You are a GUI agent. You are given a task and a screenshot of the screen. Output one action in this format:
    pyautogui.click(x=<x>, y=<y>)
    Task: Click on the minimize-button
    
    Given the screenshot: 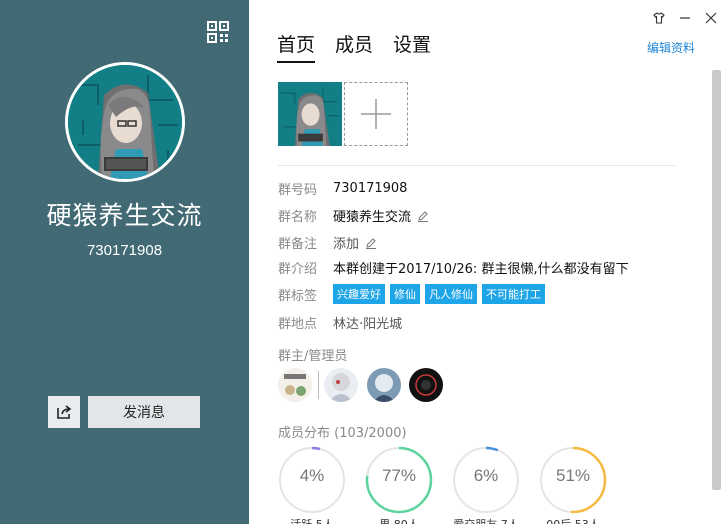 What is the action you would take?
    pyautogui.click(x=685, y=18)
    